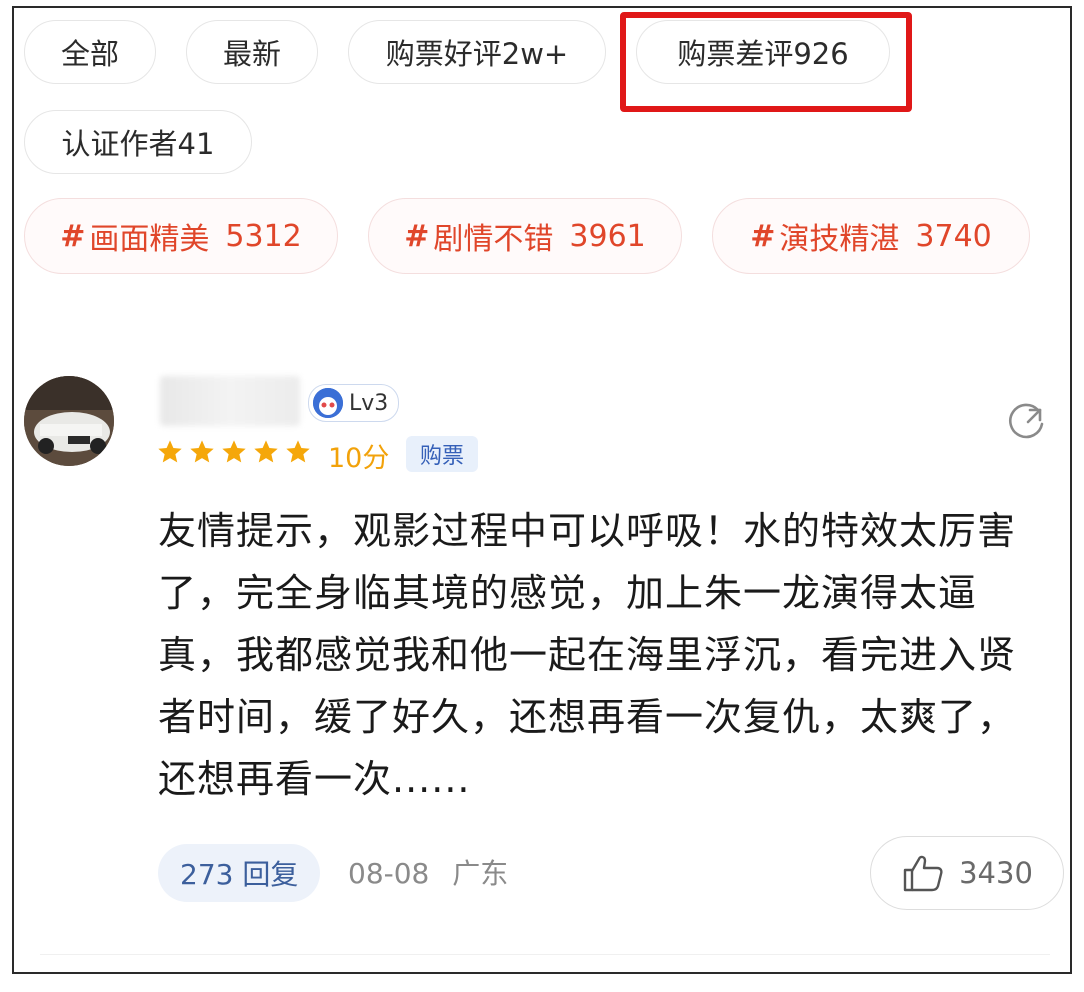 This screenshot has height=992, width=1084. I want to click on filter-latest-label: 最新, so click(251, 54).